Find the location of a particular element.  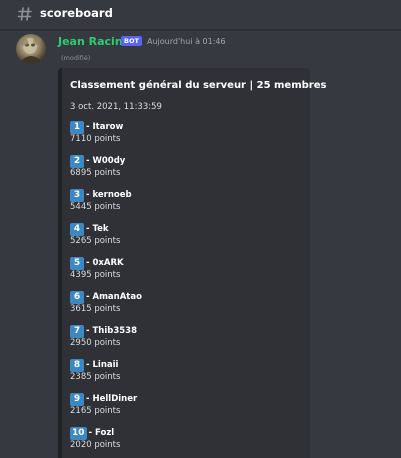

list-item: 5 - 0xARK 4395 points is located at coordinates (180, 268).